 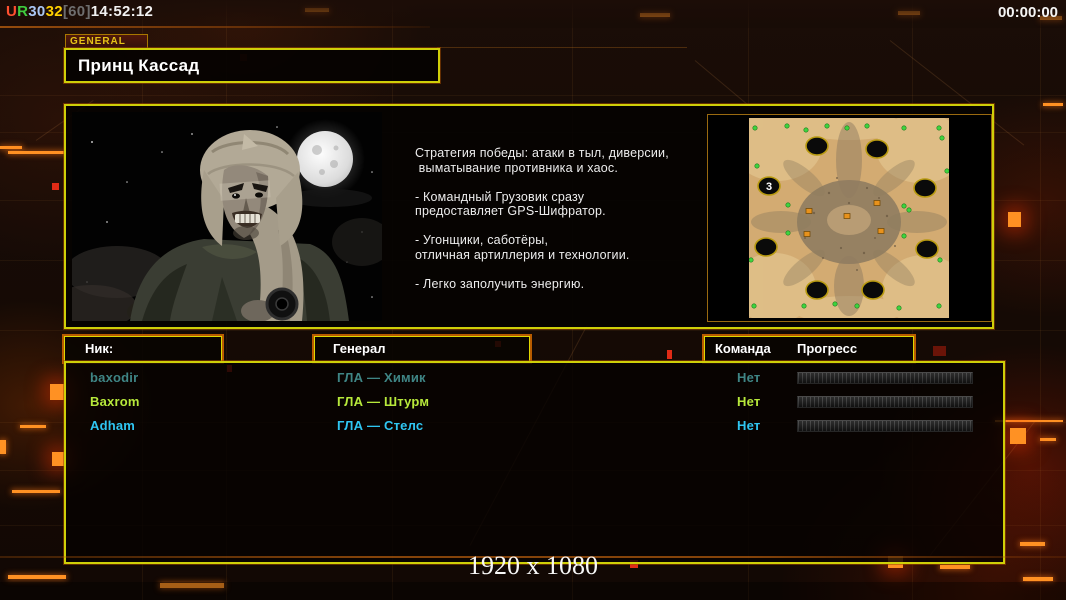 What do you see at coordinates (252, 65) in the screenshot?
I see `general-name-box: Принц Кассад` at bounding box center [252, 65].